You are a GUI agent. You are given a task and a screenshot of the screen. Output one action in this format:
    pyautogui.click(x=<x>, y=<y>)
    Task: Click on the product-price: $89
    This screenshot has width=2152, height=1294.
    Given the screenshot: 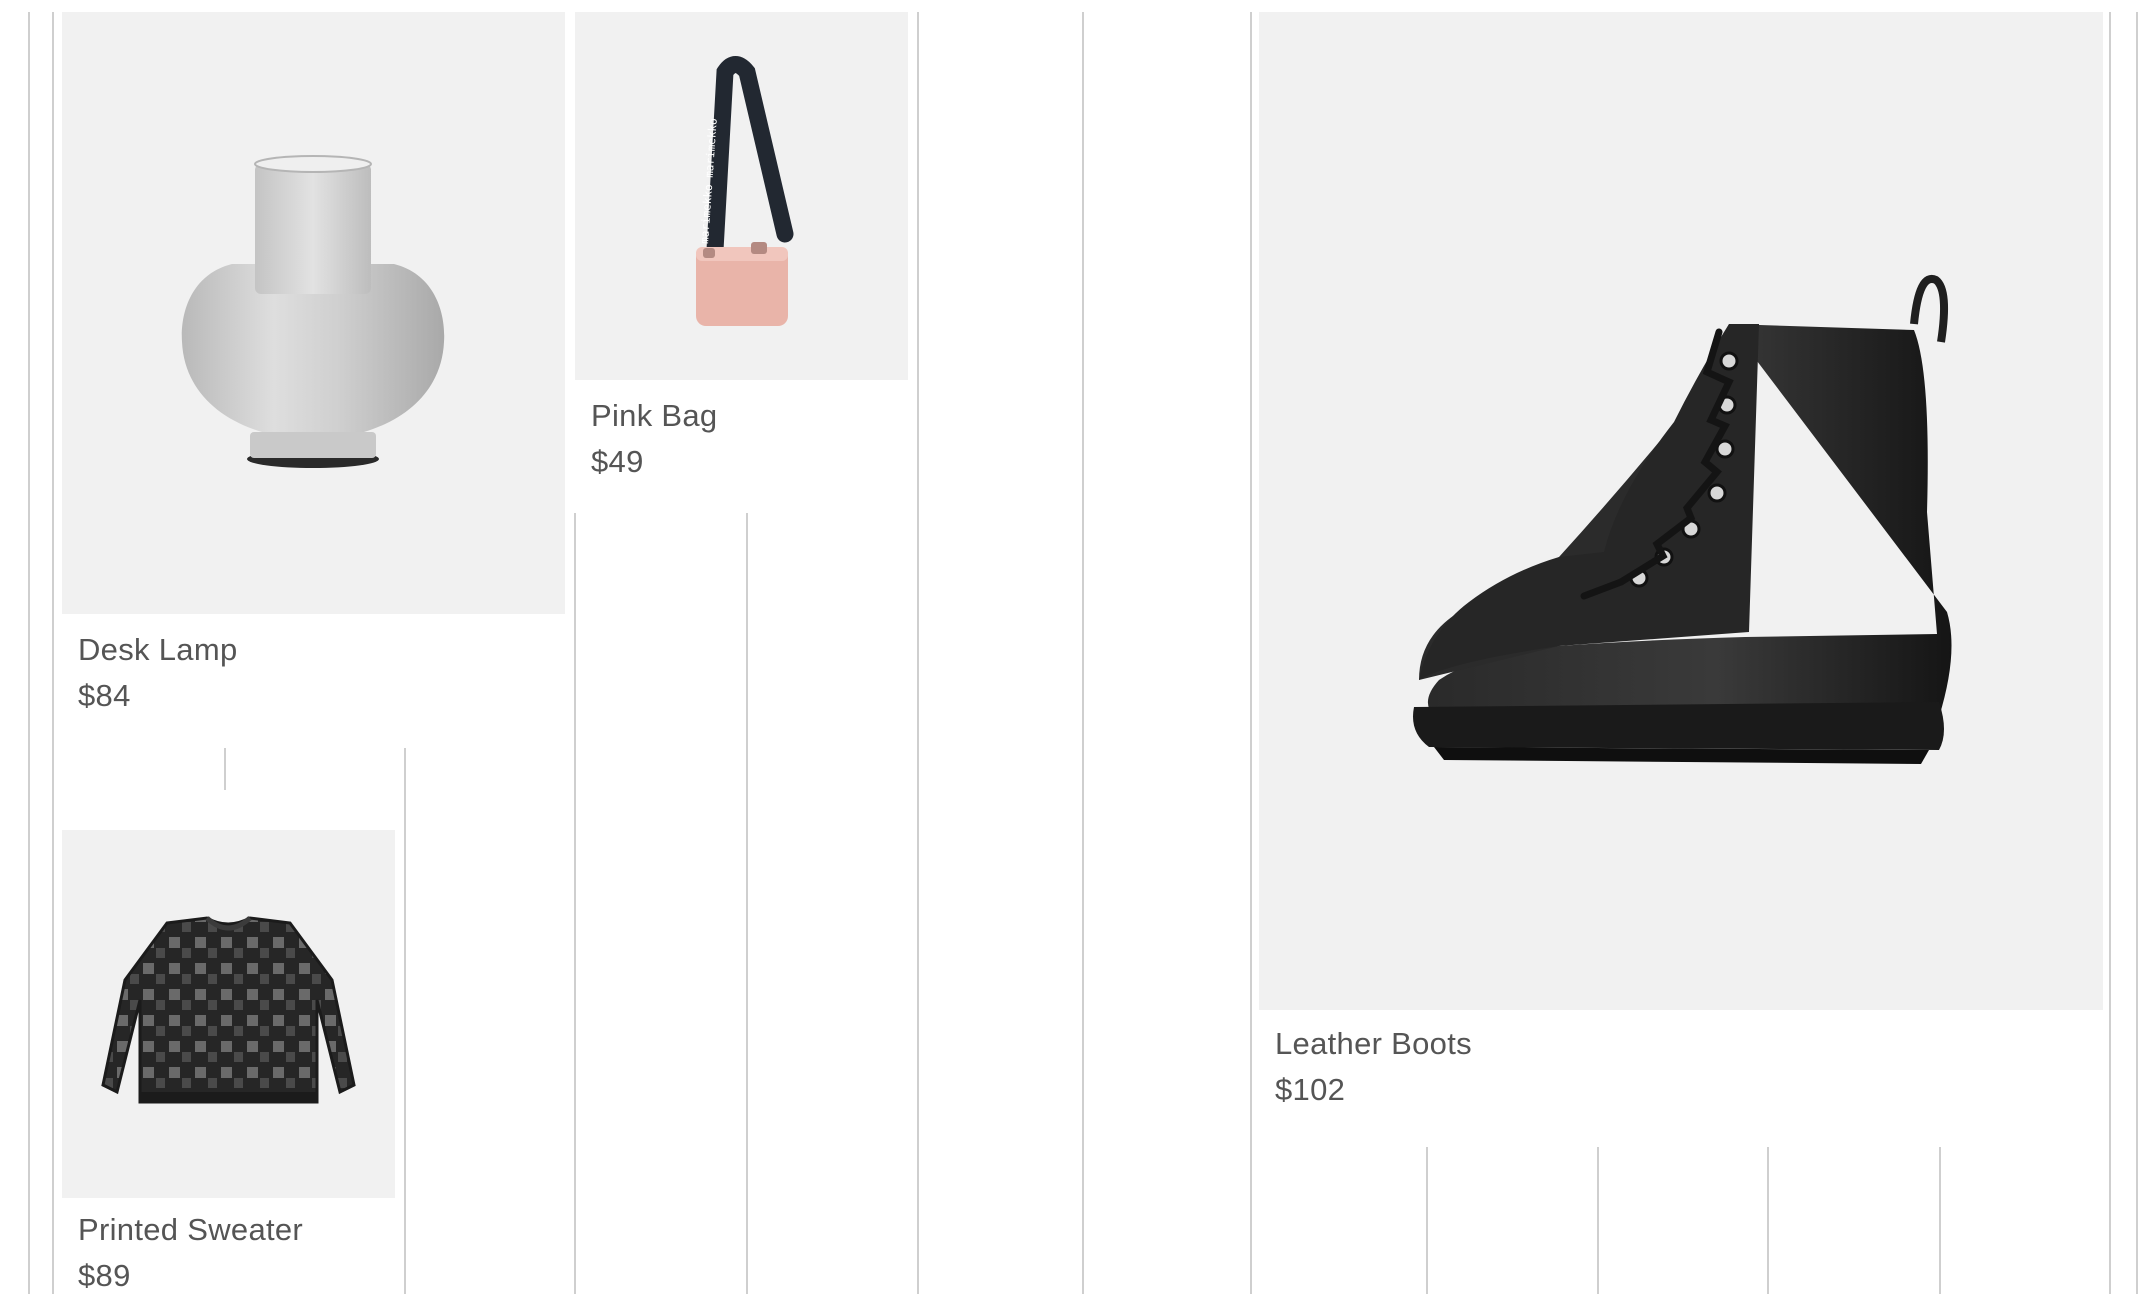 What is the action you would take?
    pyautogui.click(x=104, y=1275)
    